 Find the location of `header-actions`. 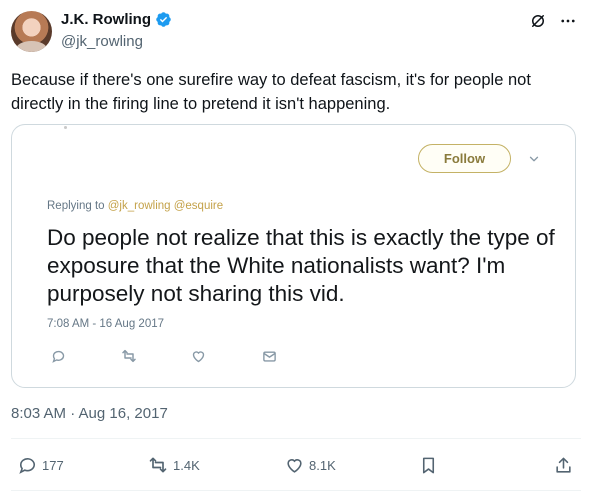

header-actions is located at coordinates (553, 21).